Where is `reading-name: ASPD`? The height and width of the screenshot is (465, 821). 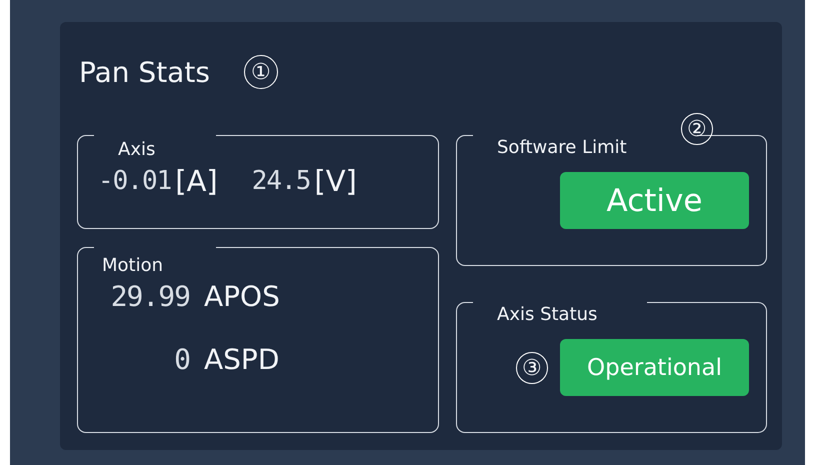
reading-name: ASPD is located at coordinates (242, 359).